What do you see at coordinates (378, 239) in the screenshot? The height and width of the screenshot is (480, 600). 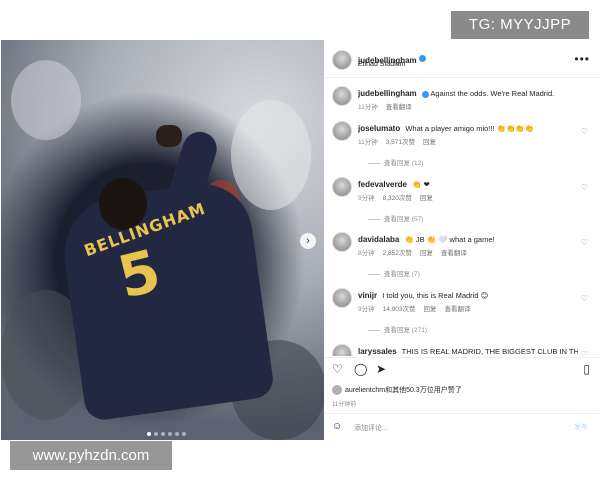 I see `commenter-username: davidalaba` at bounding box center [378, 239].